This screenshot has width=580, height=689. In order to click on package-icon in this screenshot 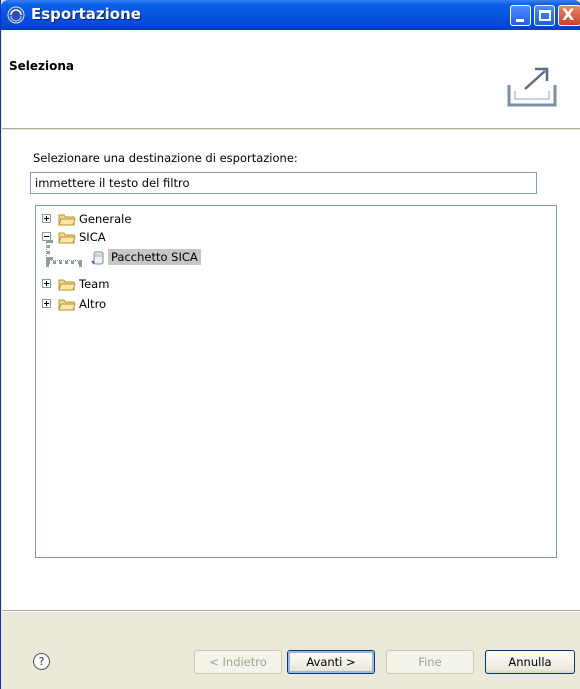, I will do `click(97, 258)`.